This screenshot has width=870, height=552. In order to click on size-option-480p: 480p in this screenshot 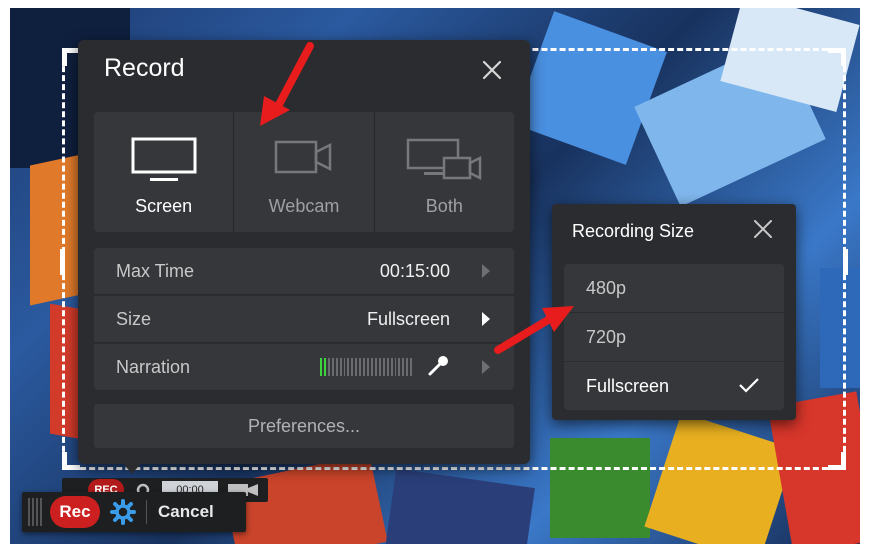, I will do `click(674, 288)`.